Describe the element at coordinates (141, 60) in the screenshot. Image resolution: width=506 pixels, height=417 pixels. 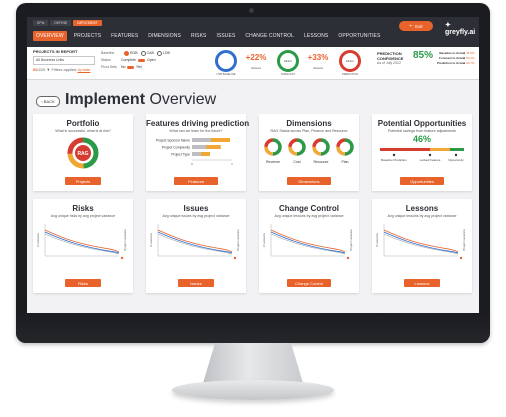
I see `status-toggle` at that location.